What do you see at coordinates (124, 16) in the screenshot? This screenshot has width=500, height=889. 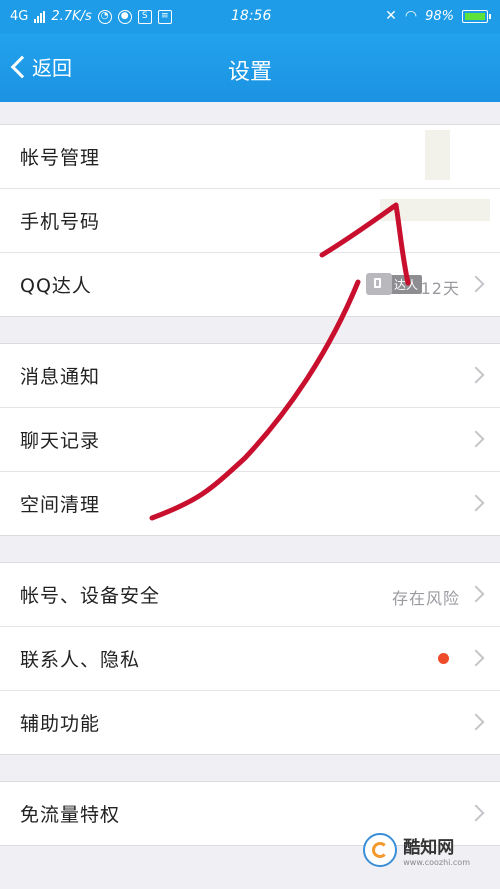 I see `app-icon: ●` at bounding box center [124, 16].